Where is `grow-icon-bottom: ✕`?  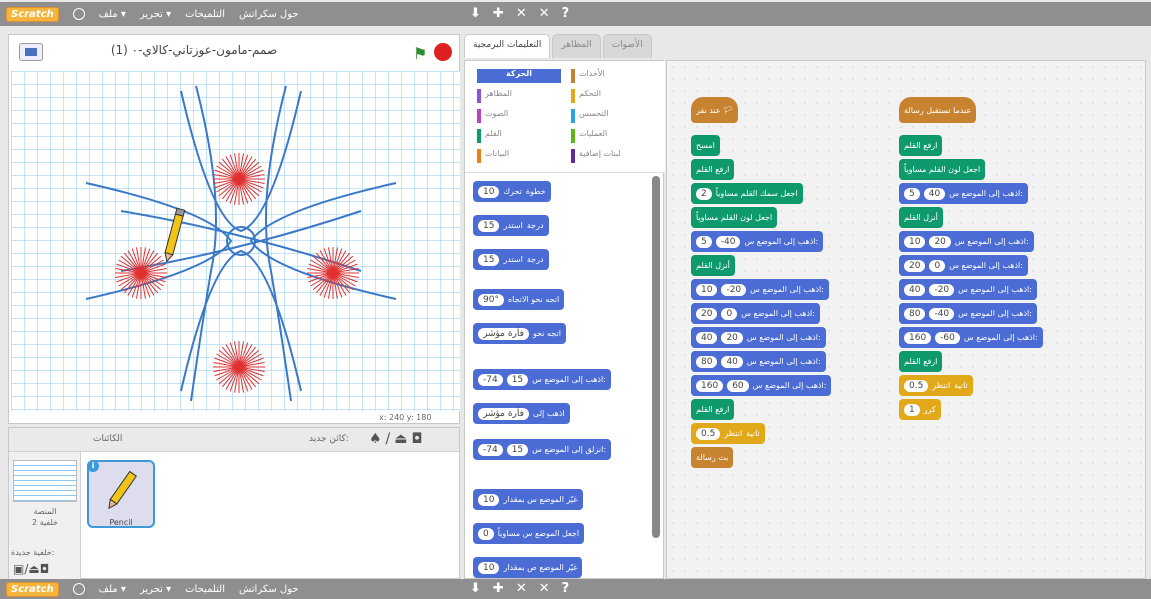 grow-icon-bottom: ✕ is located at coordinates (521, 588).